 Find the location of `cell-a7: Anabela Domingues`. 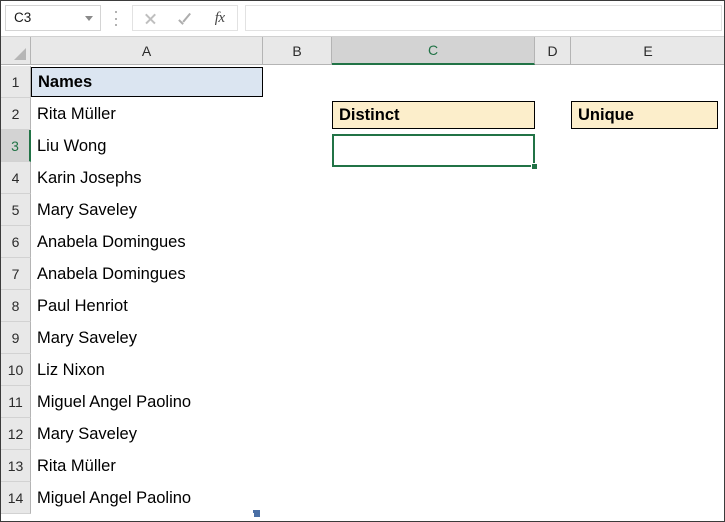

cell-a7: Anabela Domingues is located at coordinates (147, 274).